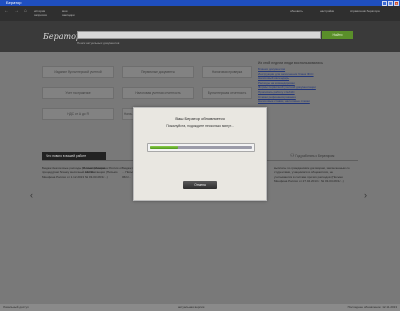 The width and height of the screenshot is (400, 311). What do you see at coordinates (337, 35) in the screenshot?
I see `search-button: Найти` at bounding box center [337, 35].